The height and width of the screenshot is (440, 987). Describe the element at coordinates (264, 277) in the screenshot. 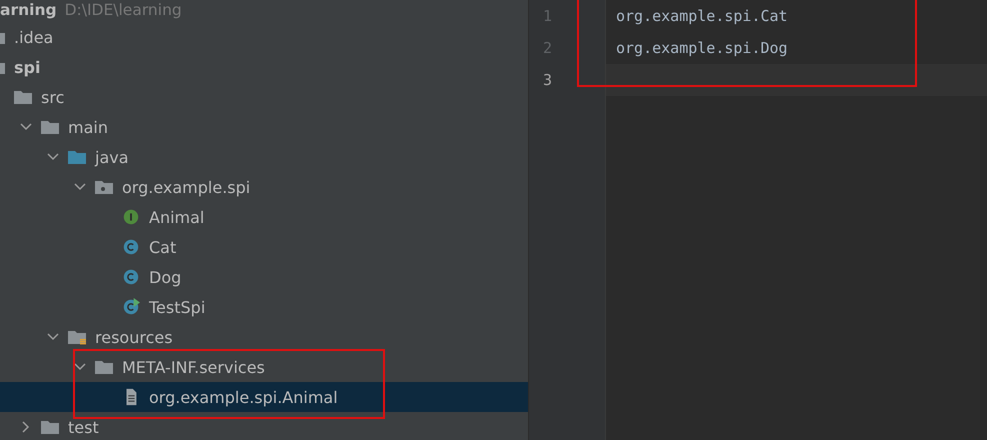

I see `tree-item: Dog` at that location.